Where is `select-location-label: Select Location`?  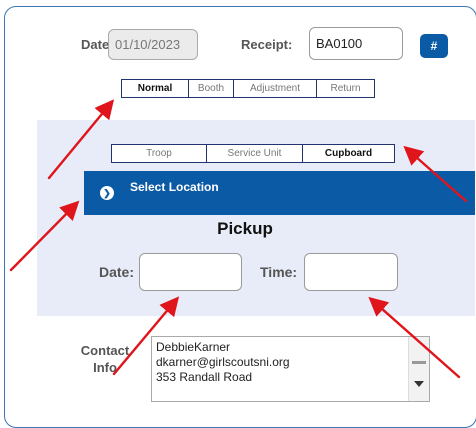
select-location-label: Select Location is located at coordinates (174, 187).